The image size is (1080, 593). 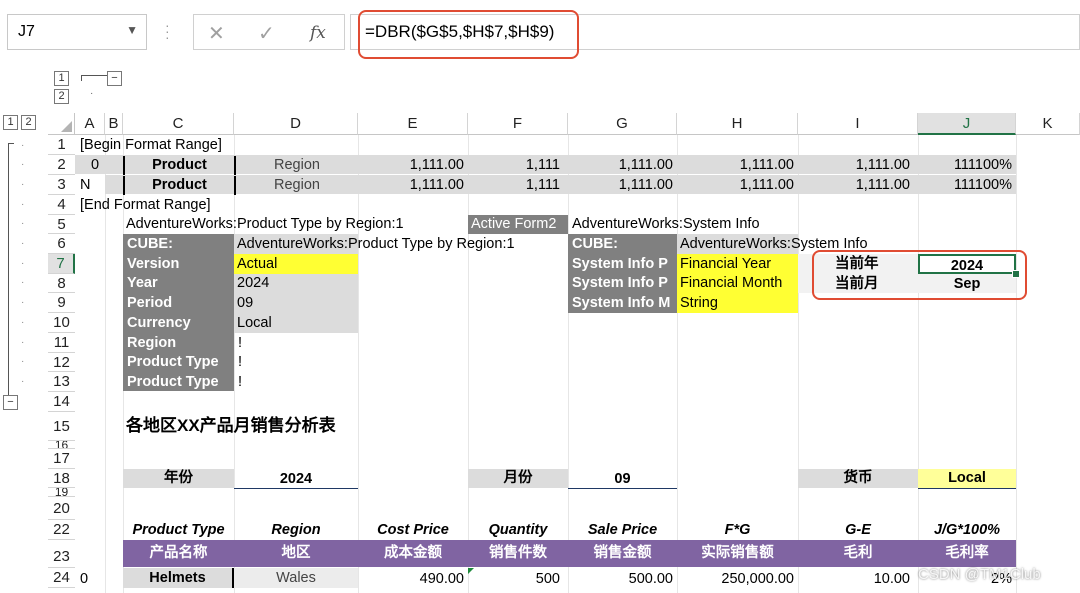 I want to click on cell-d9: 09, so click(x=296, y=303).